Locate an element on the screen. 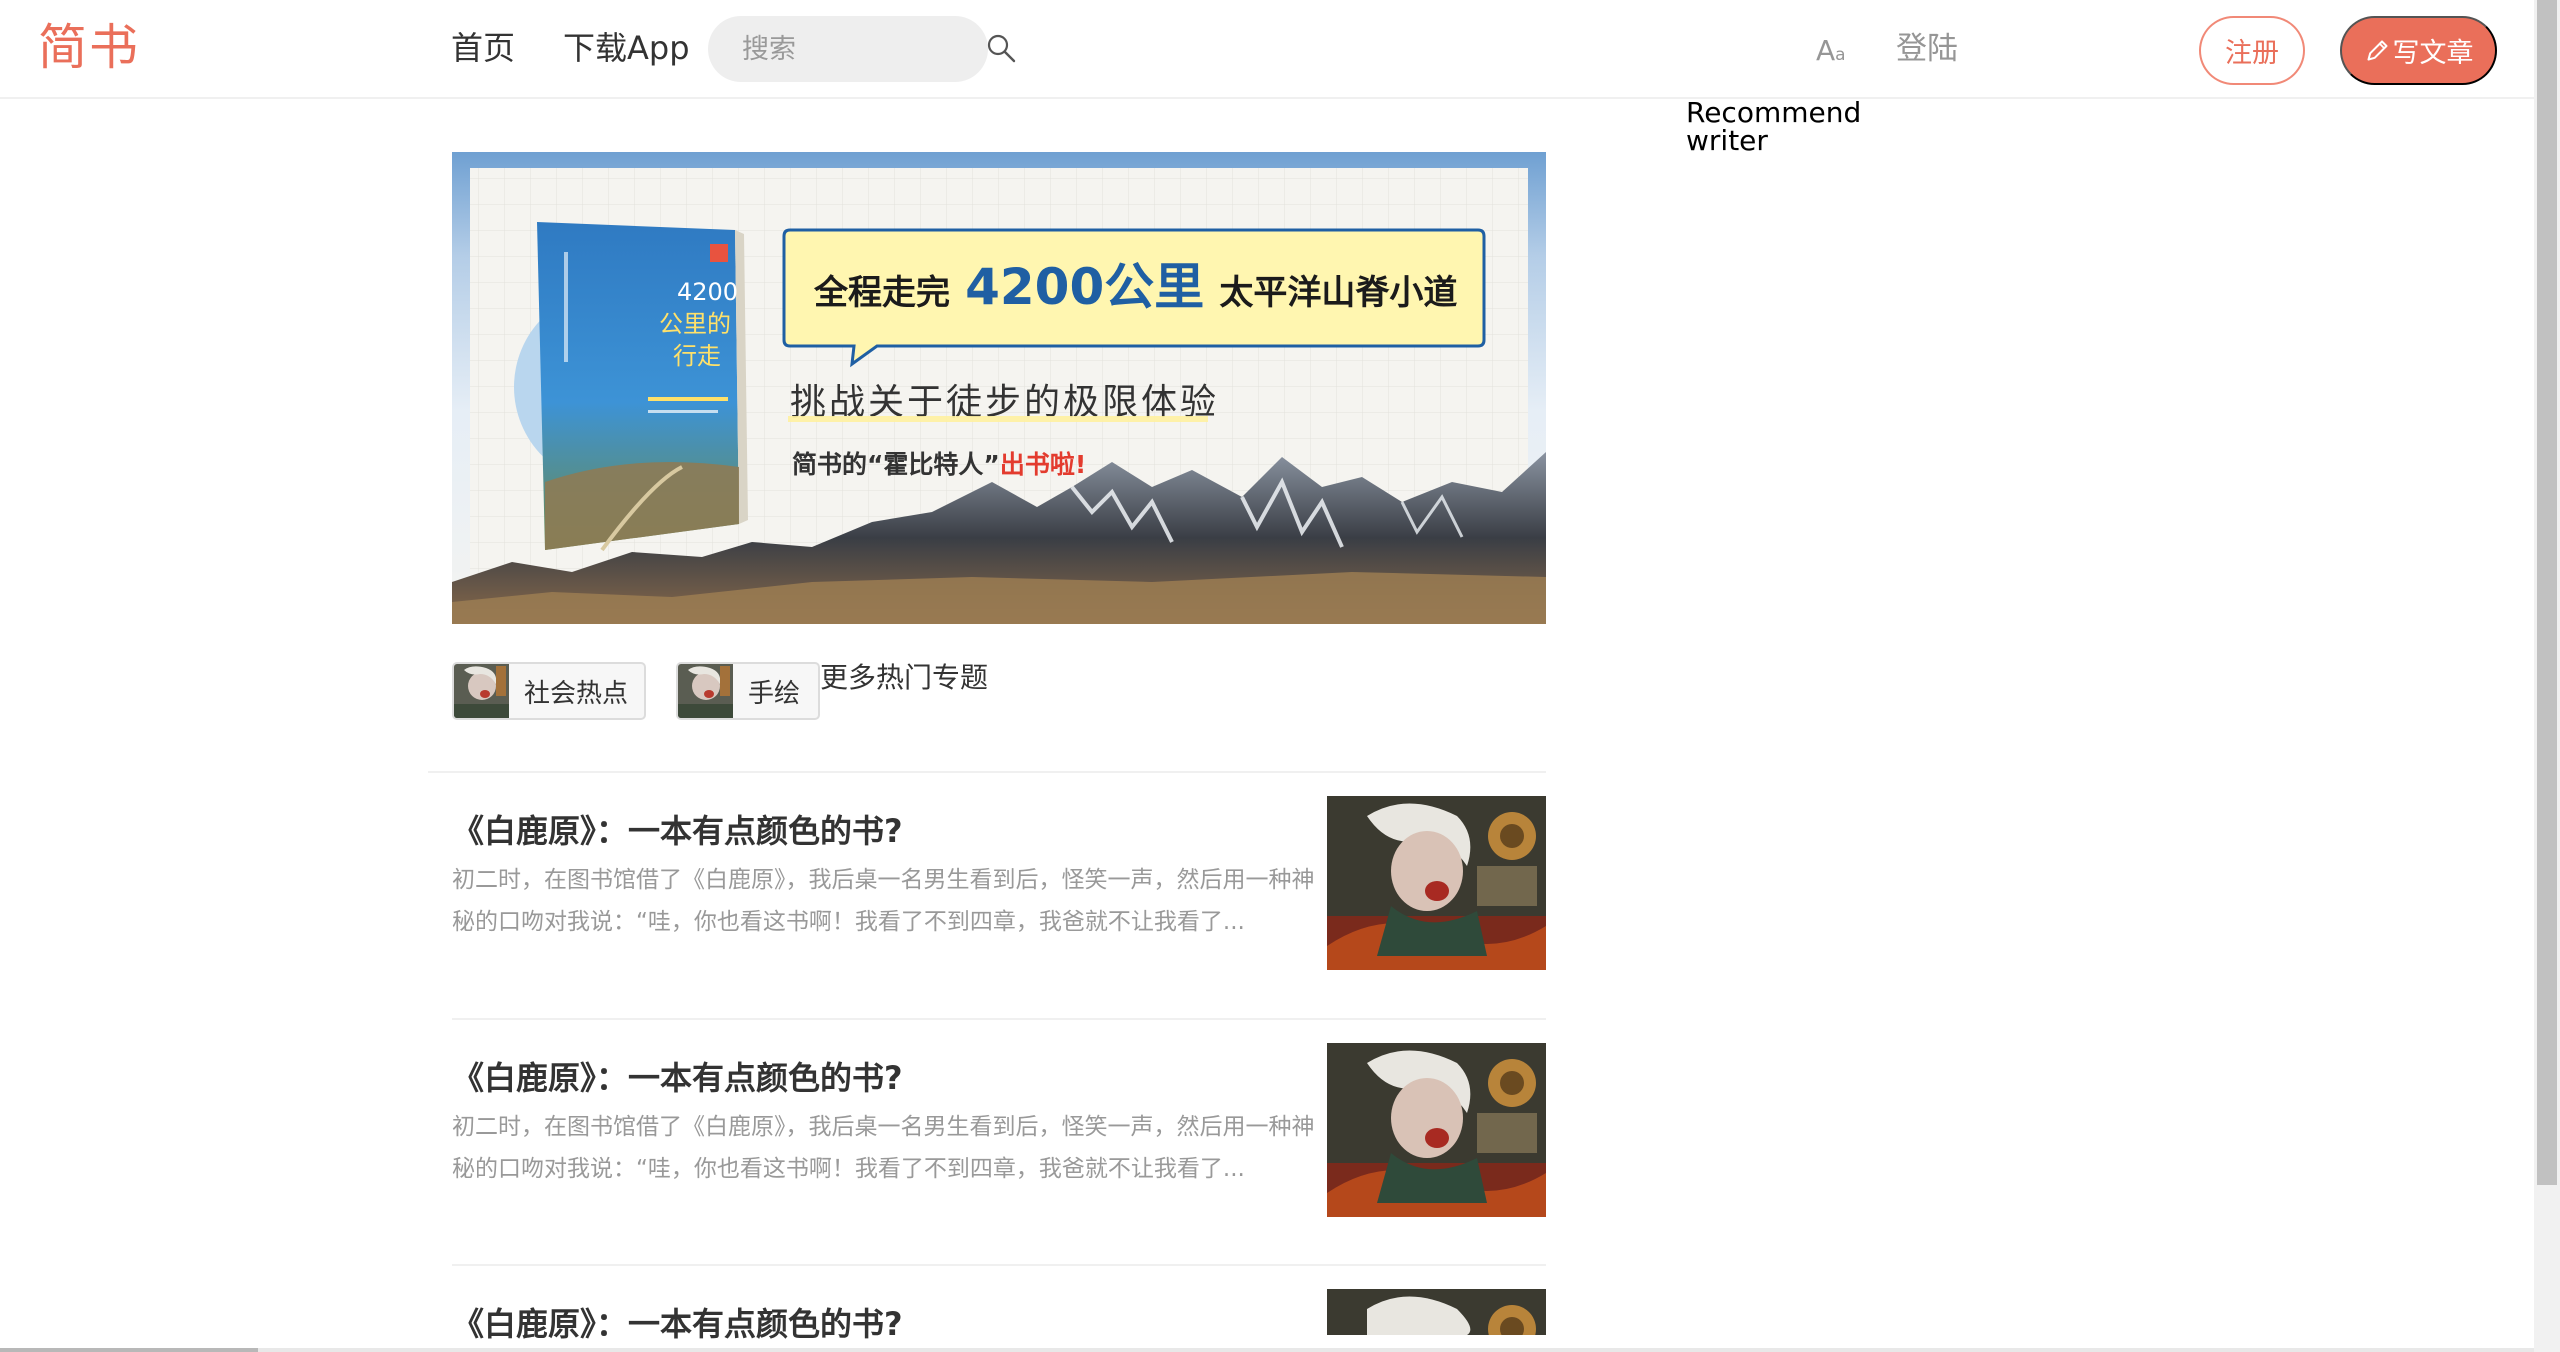  search-input is located at coordinates (848, 49).